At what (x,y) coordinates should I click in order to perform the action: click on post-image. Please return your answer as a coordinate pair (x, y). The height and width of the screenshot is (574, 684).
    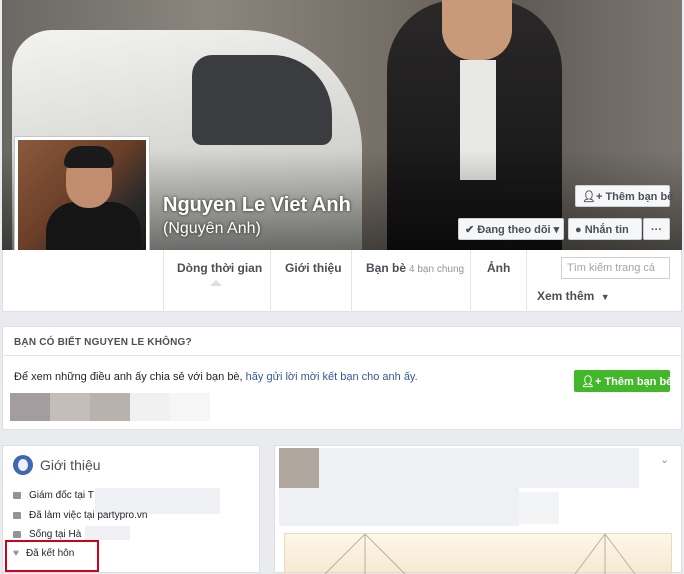
    Looking at the image, I should click on (478, 553).